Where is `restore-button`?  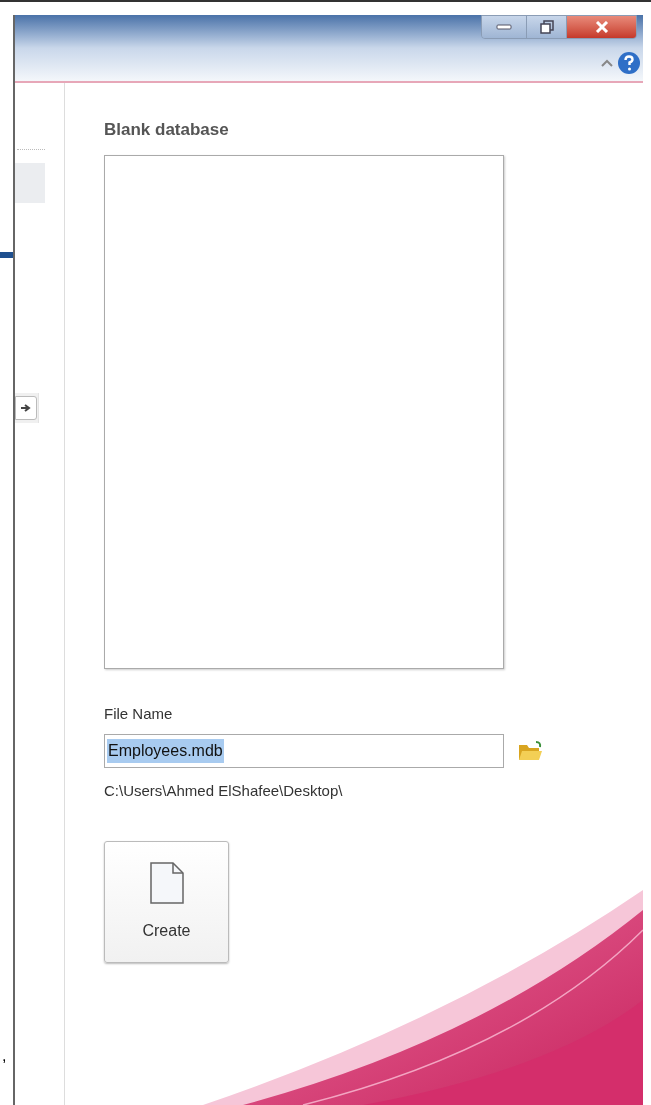 restore-button is located at coordinates (546, 27).